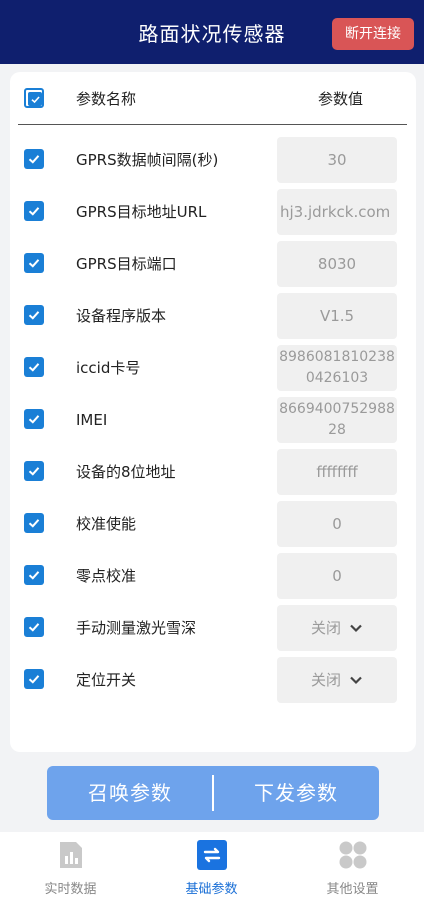 The height and width of the screenshot is (900, 424). What do you see at coordinates (337, 420) in the screenshot?
I see `param-value-input: 866940075298828` at bounding box center [337, 420].